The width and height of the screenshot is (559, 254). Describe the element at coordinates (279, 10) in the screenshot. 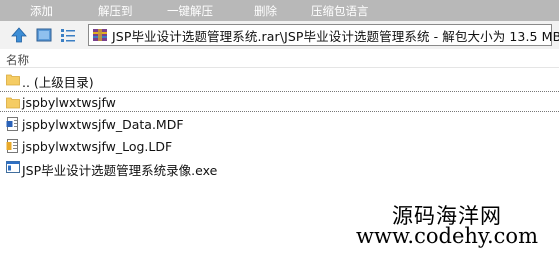

I see `archive-toolbar: 添加 解压到 一键解压 删除 压缩包语言` at that location.